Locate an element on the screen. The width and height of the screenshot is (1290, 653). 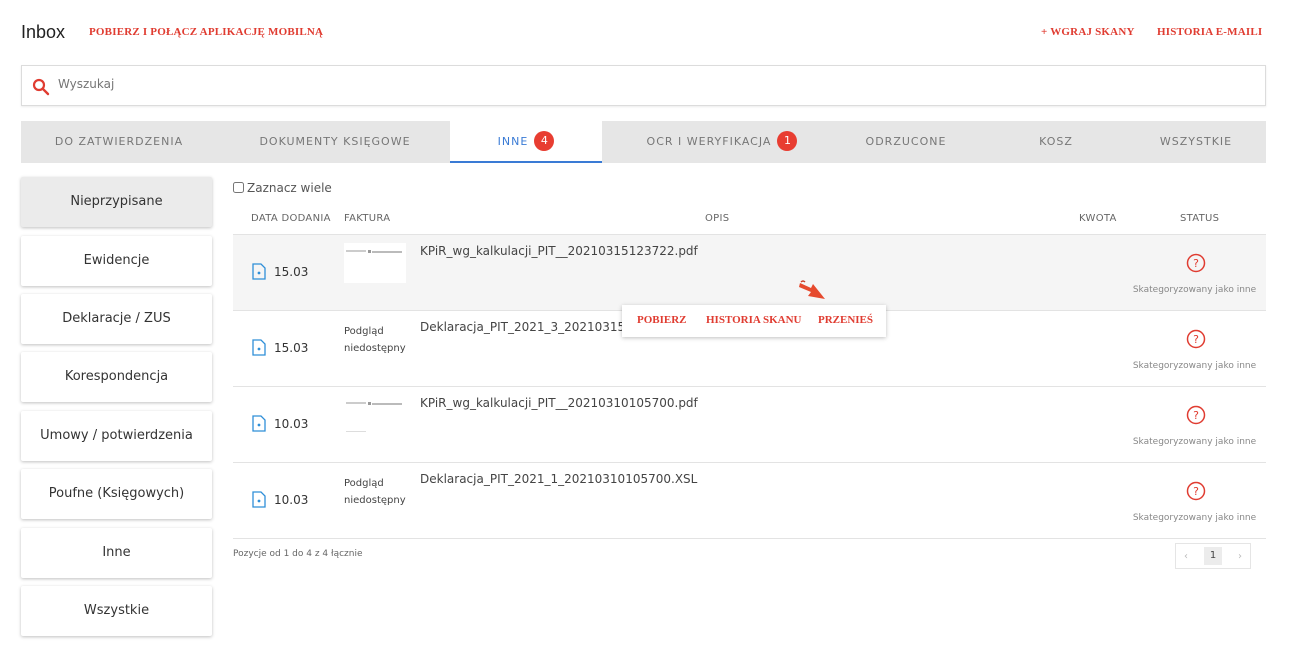
sidebar-item-label: Inne is located at coordinates (116, 552).